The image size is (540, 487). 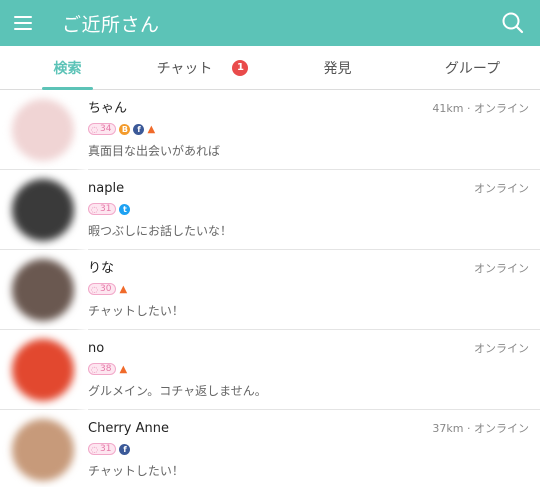 What do you see at coordinates (125, 209) in the screenshot?
I see `twitter-icon: t` at bounding box center [125, 209].